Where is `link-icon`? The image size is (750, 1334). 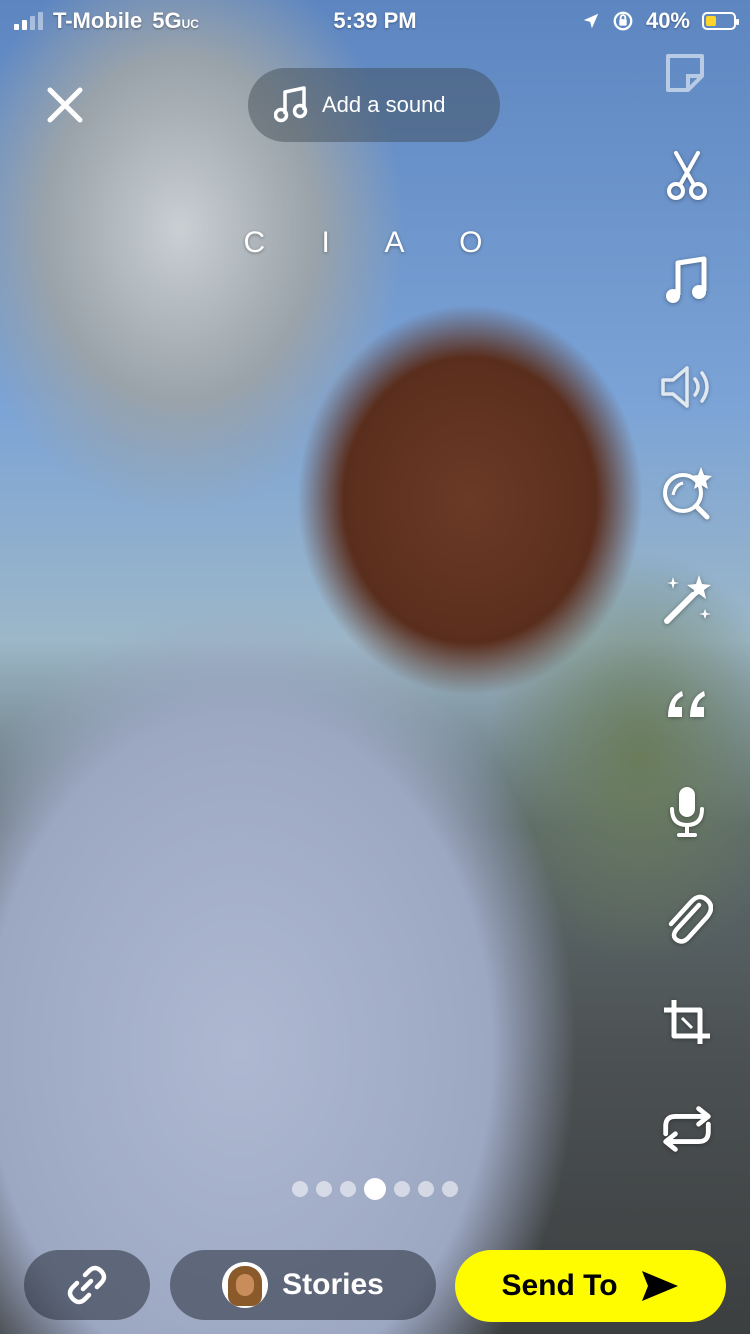
link-icon is located at coordinates (87, 1285).